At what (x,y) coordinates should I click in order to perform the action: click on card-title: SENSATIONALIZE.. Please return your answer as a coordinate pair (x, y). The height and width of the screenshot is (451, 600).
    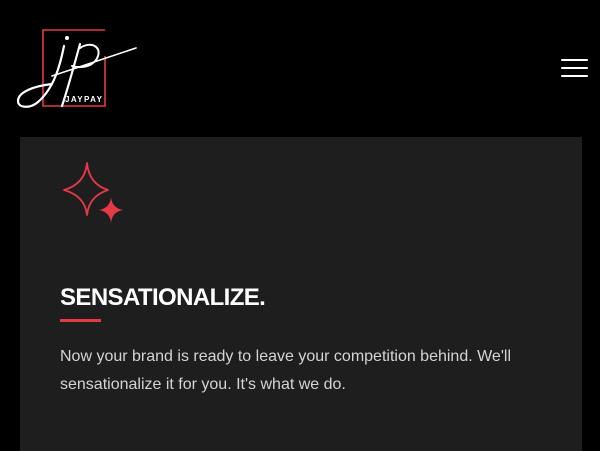
    Looking at the image, I should click on (163, 297).